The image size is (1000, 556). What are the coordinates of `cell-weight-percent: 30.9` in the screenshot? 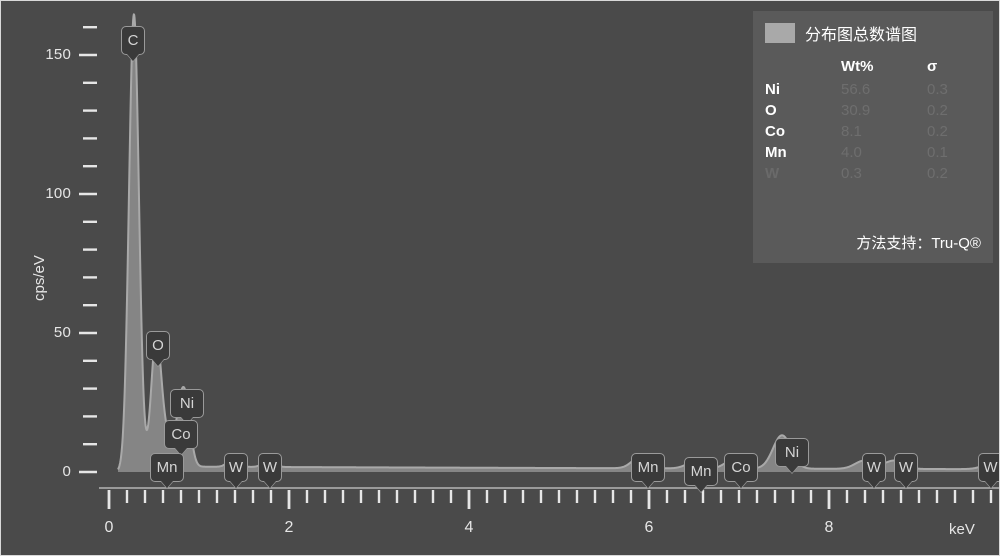 It's located at (856, 110).